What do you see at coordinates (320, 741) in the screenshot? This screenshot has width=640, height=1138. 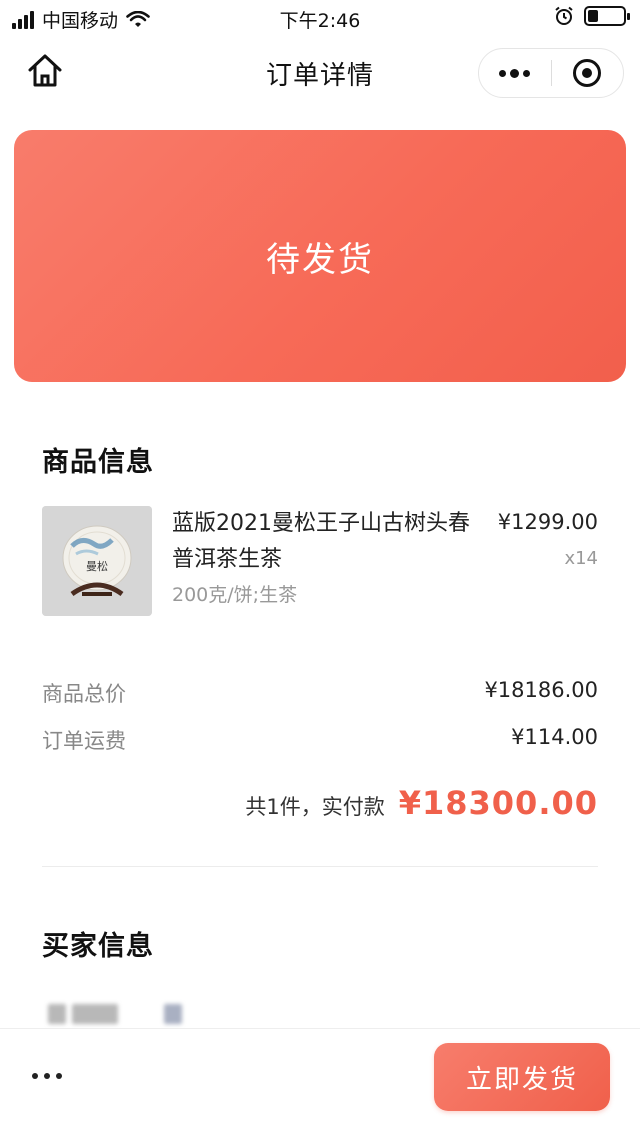 I see `shipping-fee-row: 订单运费 ¥114.00` at bounding box center [320, 741].